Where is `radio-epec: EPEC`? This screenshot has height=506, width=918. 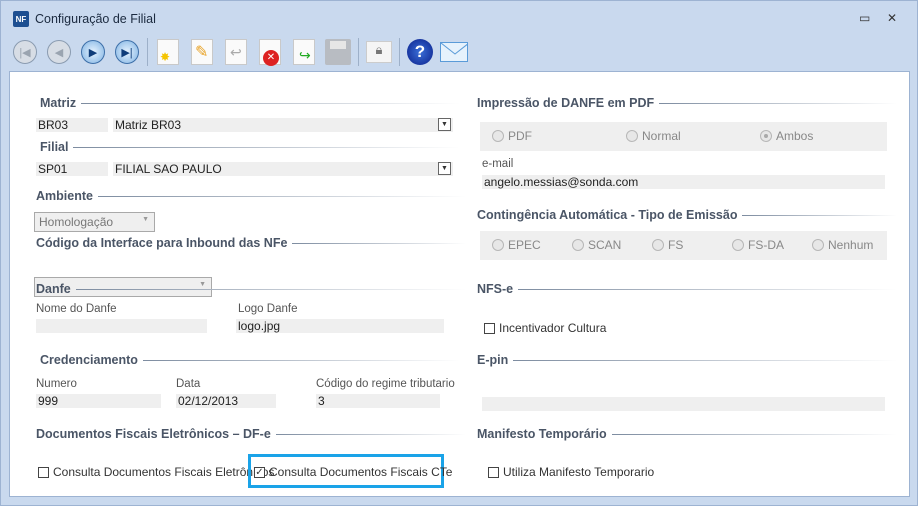
radio-epec: EPEC is located at coordinates (516, 245).